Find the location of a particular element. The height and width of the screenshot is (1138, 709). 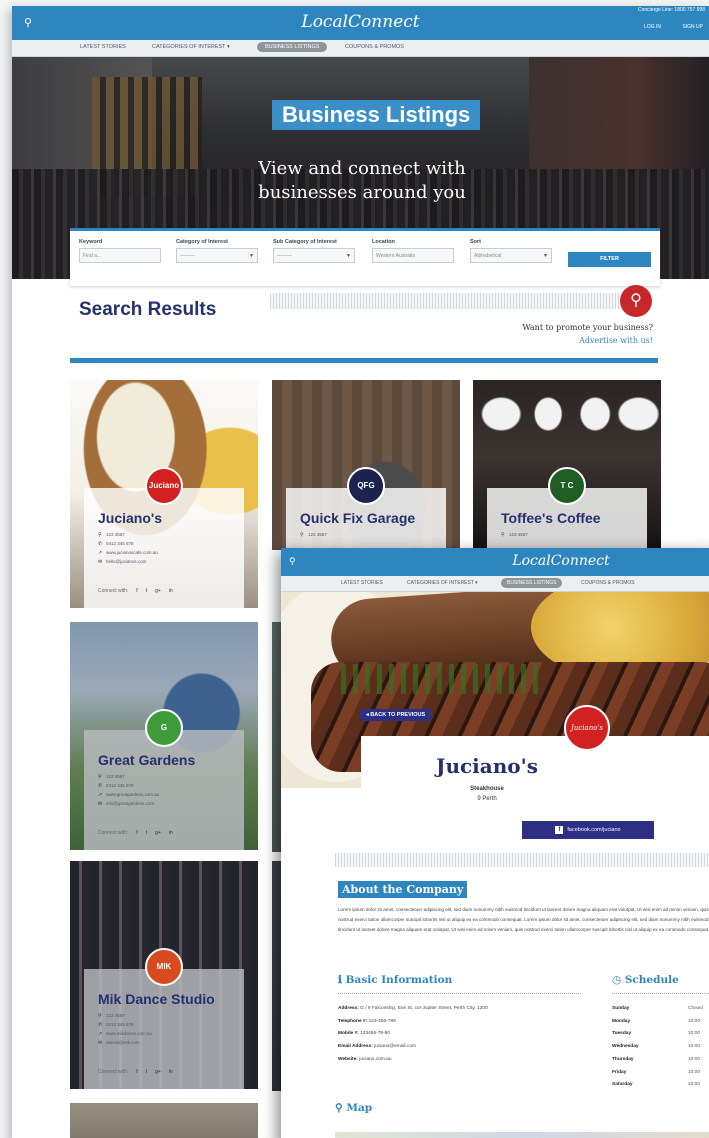

back-to-previous-button: ◂ BACK TO PREVIOUS is located at coordinates (396, 715).